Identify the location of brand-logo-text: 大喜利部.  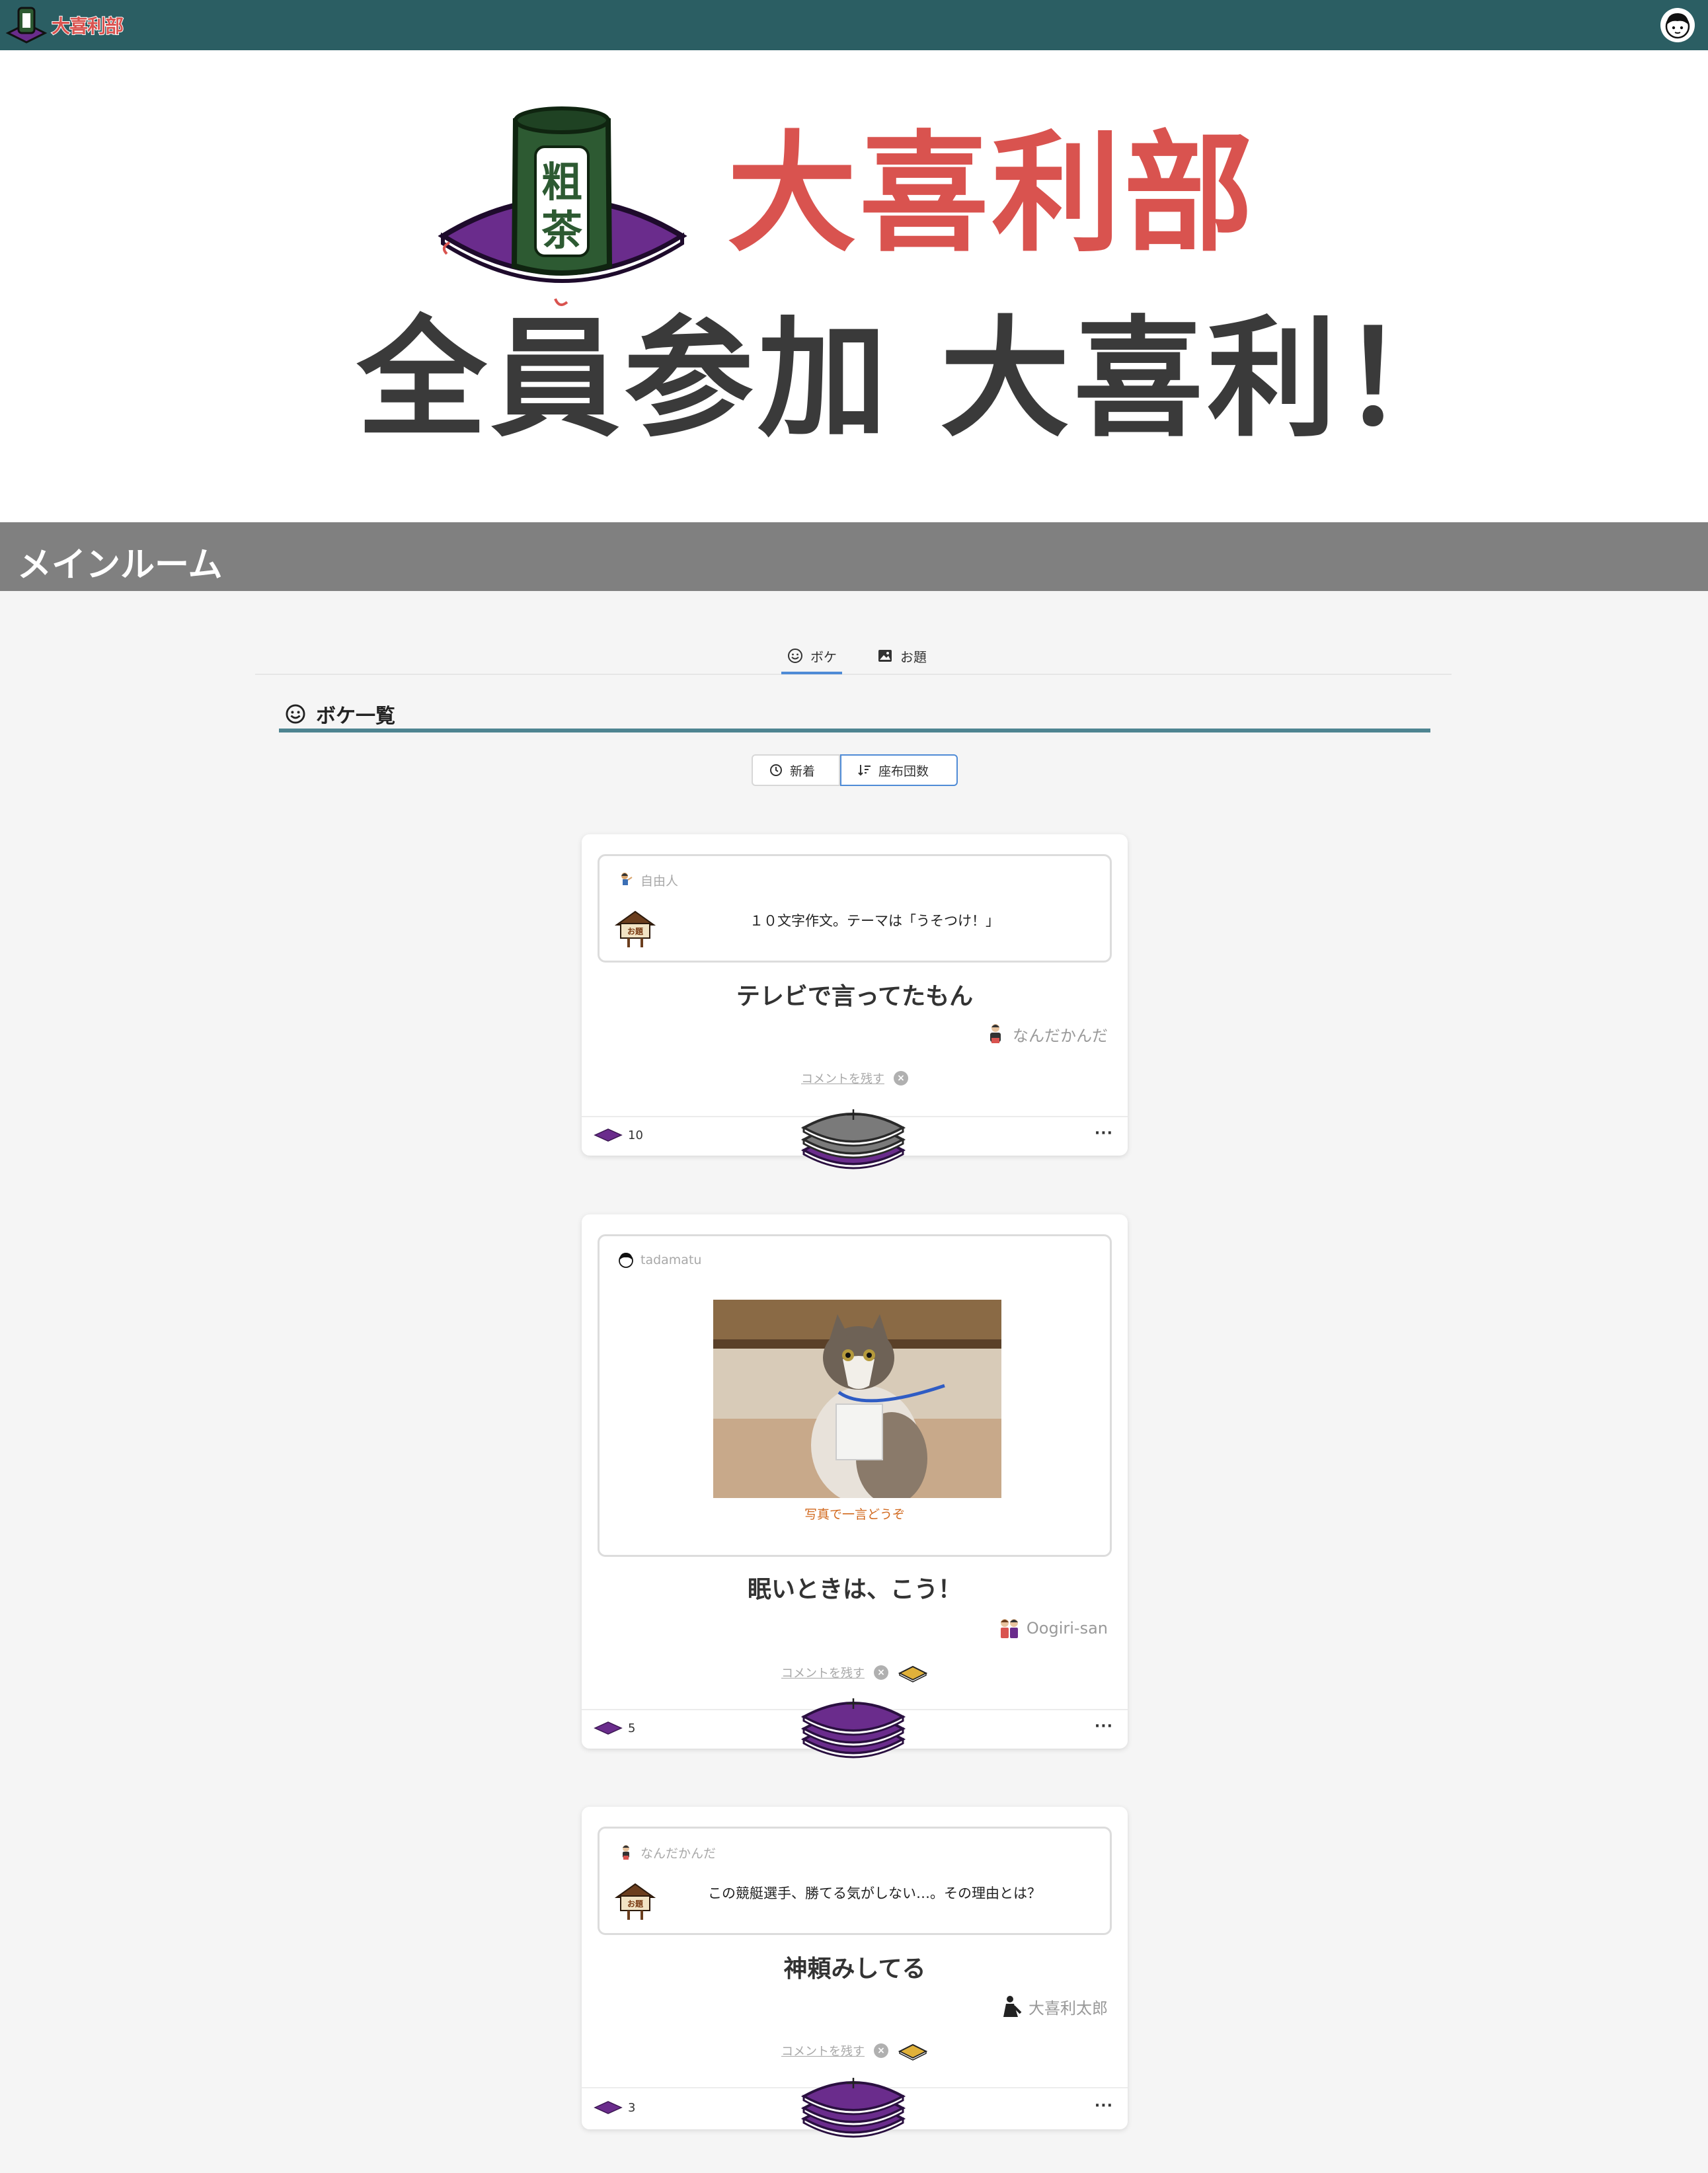
(87, 25).